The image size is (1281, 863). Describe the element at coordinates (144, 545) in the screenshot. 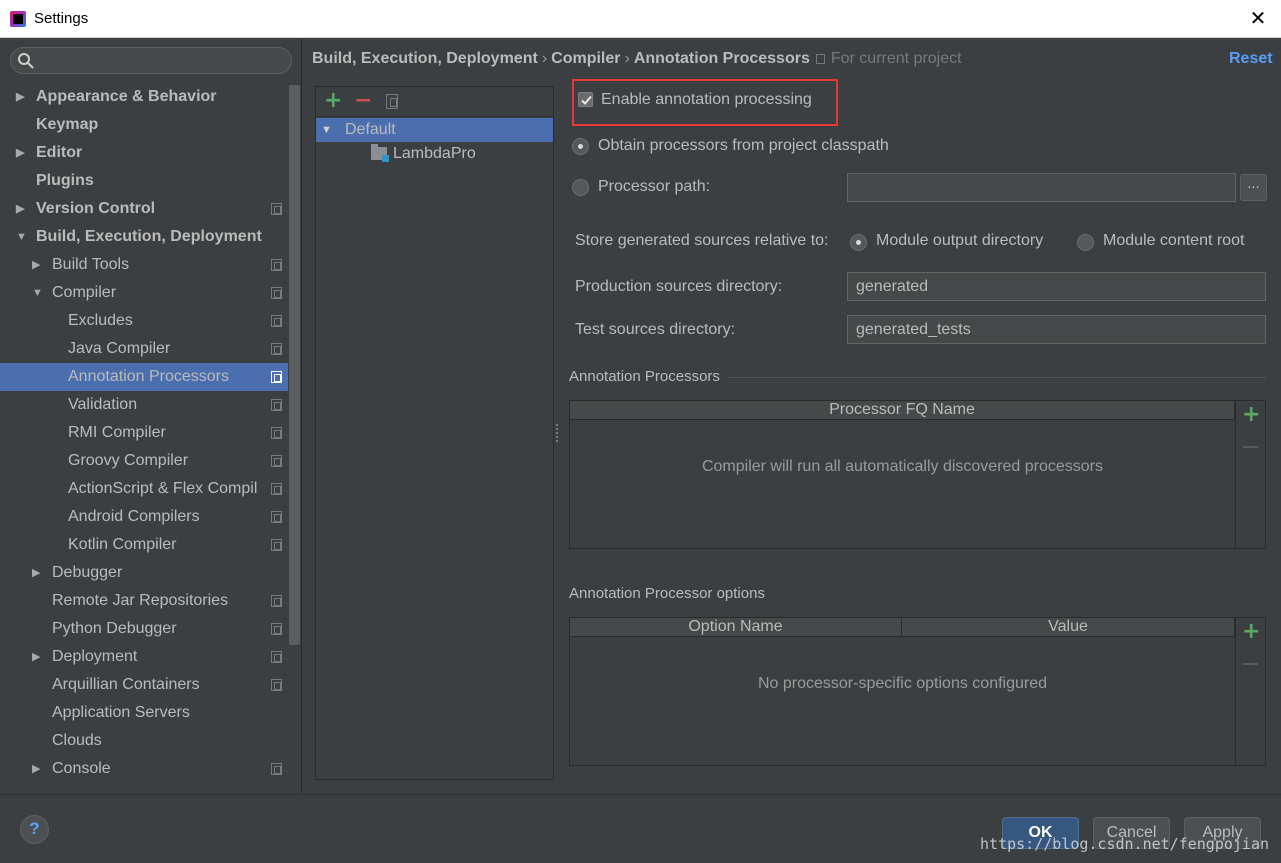

I see `sidebar-item: Kotlin Compiler` at that location.